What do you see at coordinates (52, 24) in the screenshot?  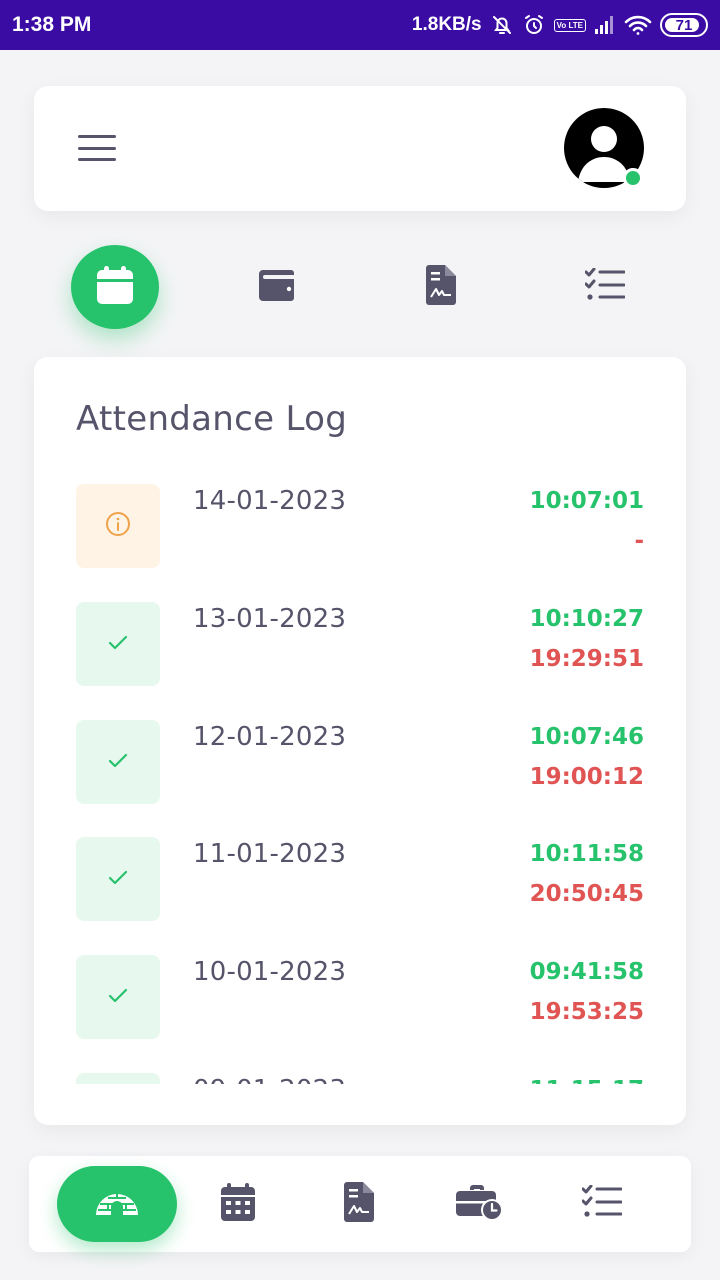 I see `status-time: 1:38 PM` at bounding box center [52, 24].